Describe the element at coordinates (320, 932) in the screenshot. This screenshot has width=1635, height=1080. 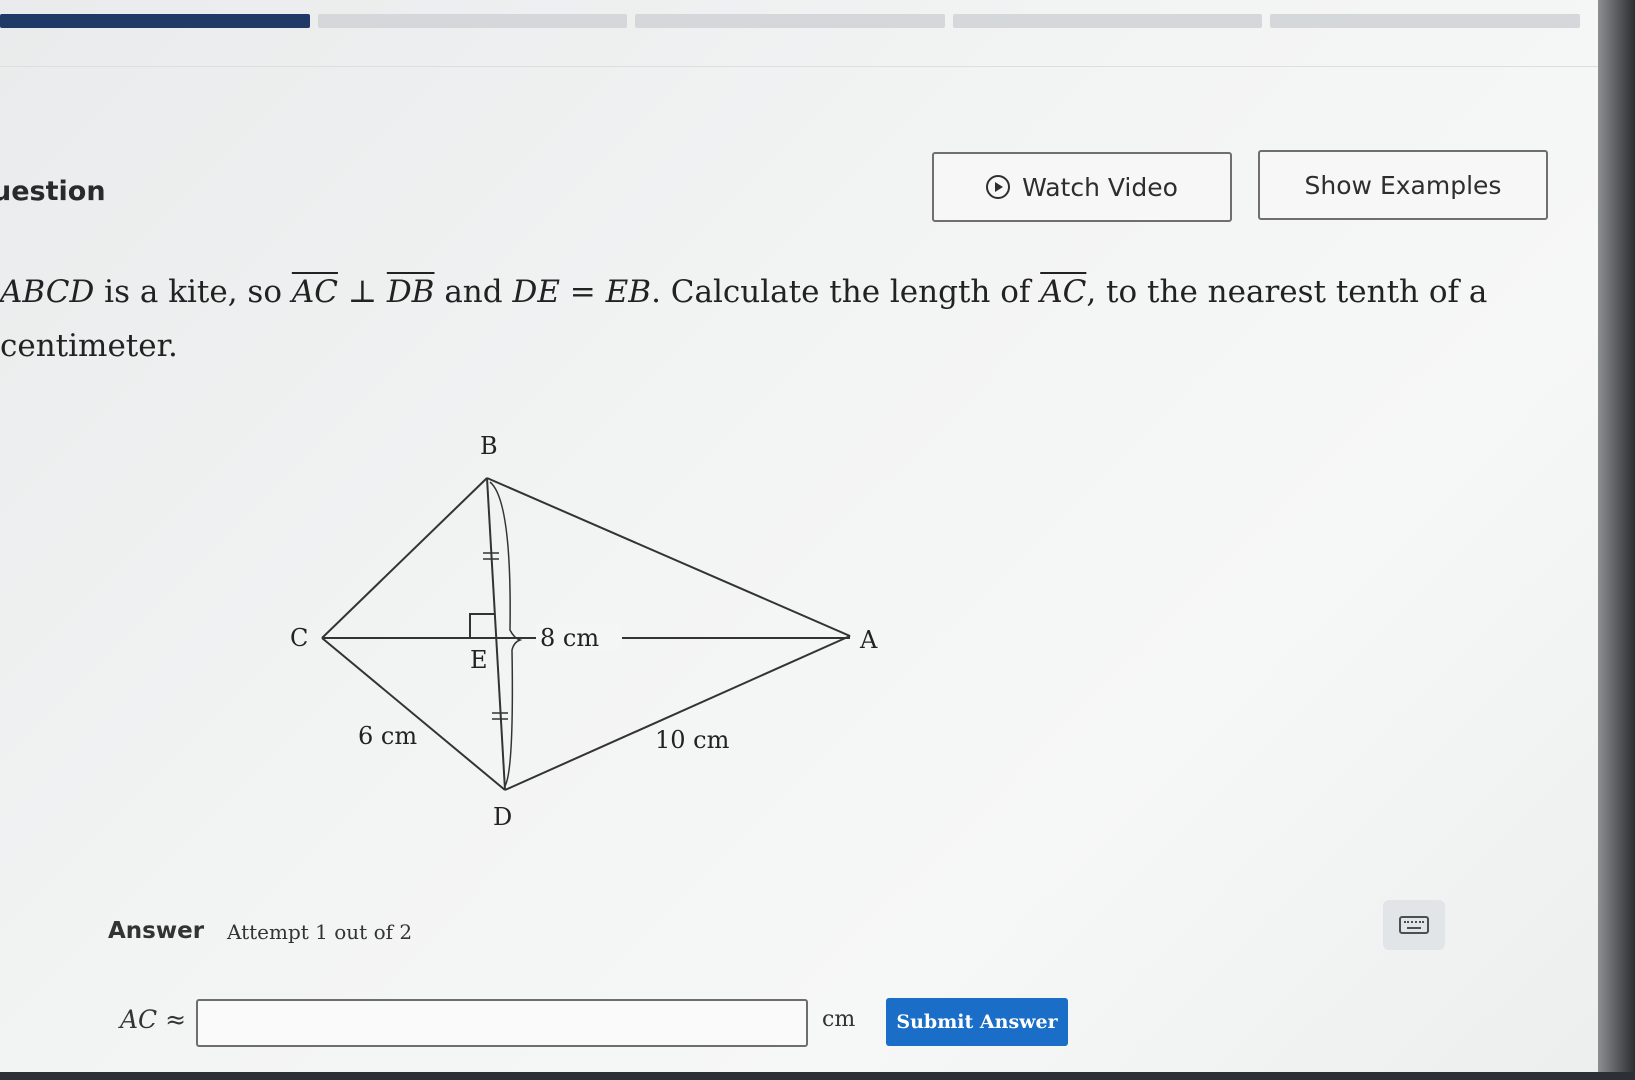
I see `attempt-counter: Attempt 1 out of 2` at that location.